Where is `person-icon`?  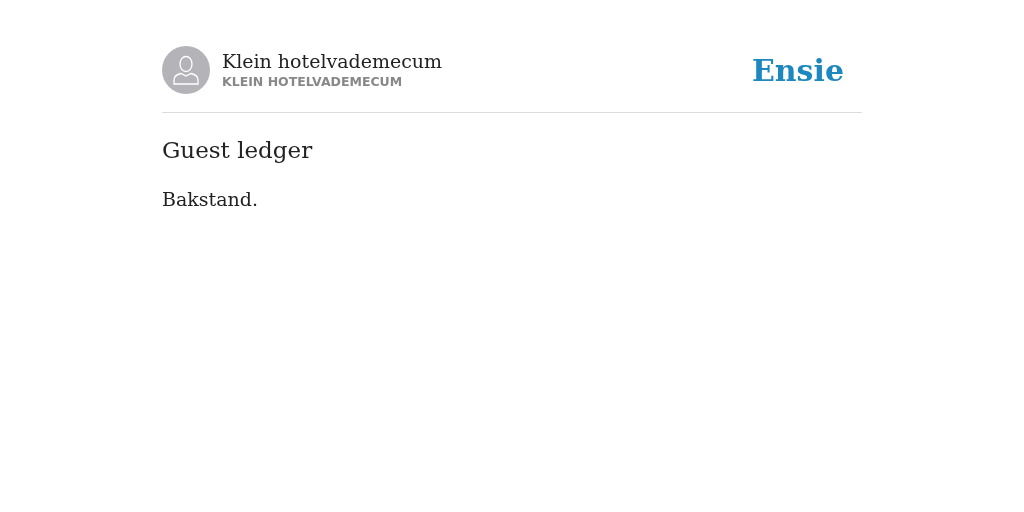 person-icon is located at coordinates (186, 70).